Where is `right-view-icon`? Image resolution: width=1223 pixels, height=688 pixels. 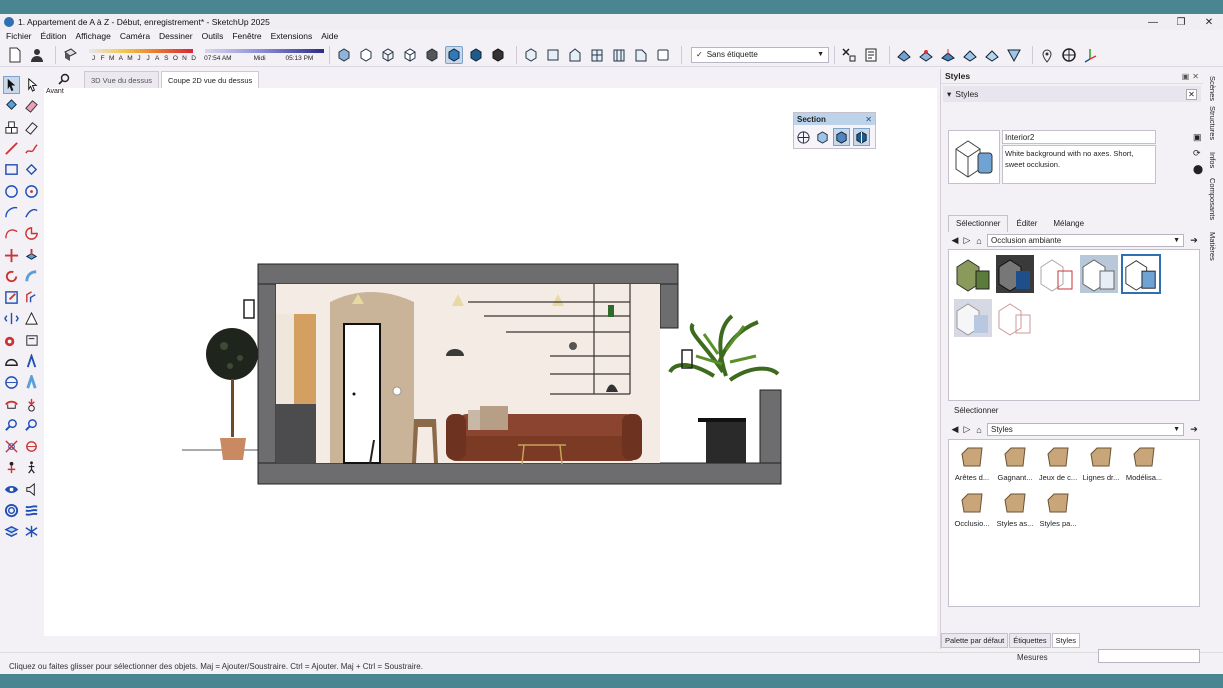 right-view-icon is located at coordinates (597, 55).